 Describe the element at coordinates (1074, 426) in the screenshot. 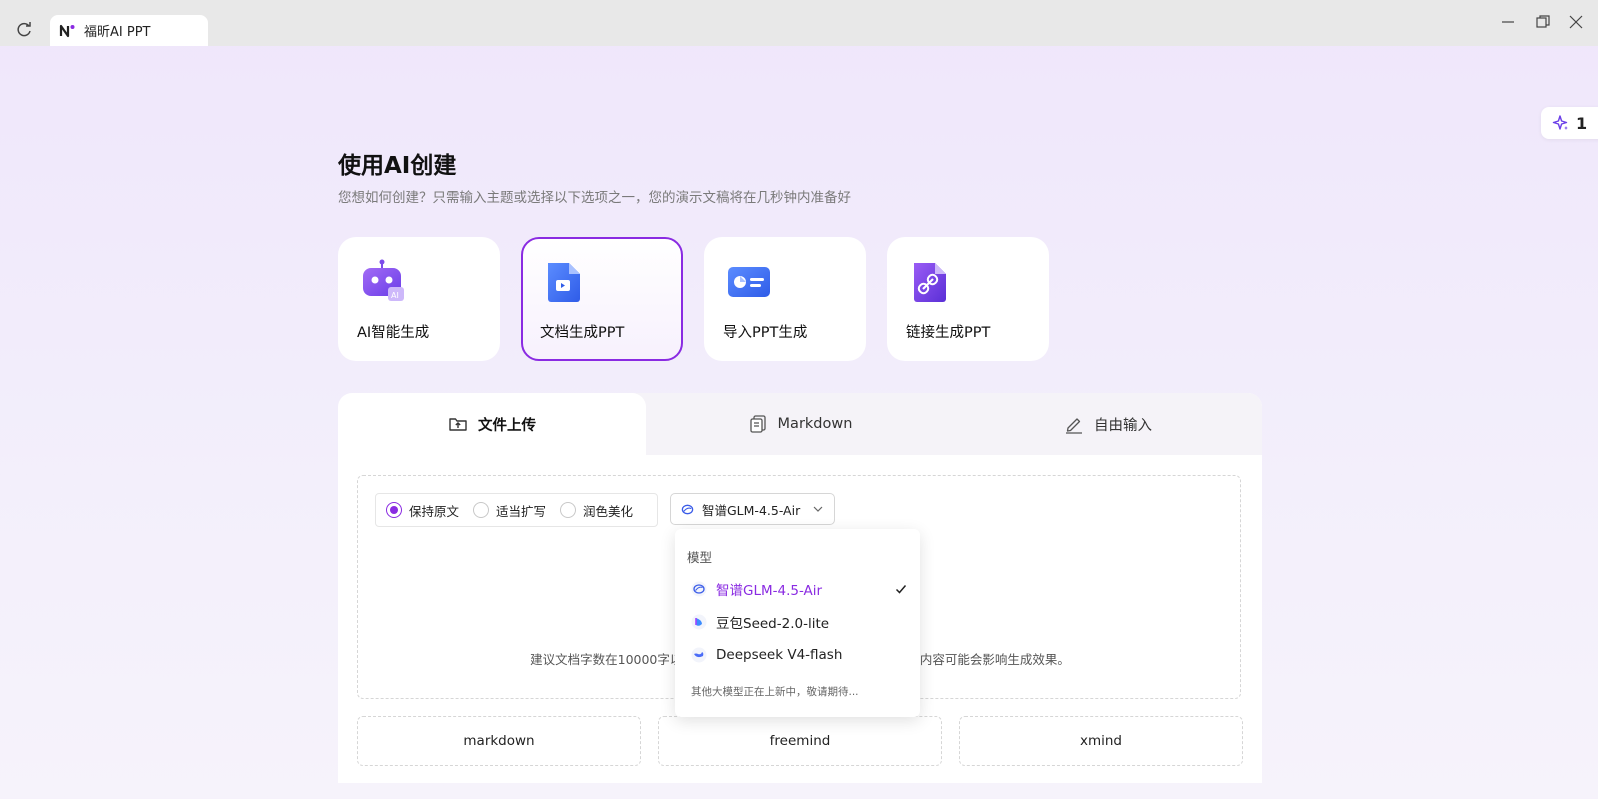

I see `pen-icon` at that location.